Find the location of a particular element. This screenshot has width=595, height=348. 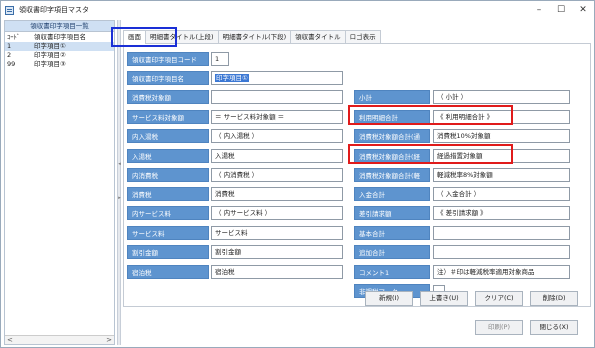

minimize-button: – is located at coordinates (539, 10).